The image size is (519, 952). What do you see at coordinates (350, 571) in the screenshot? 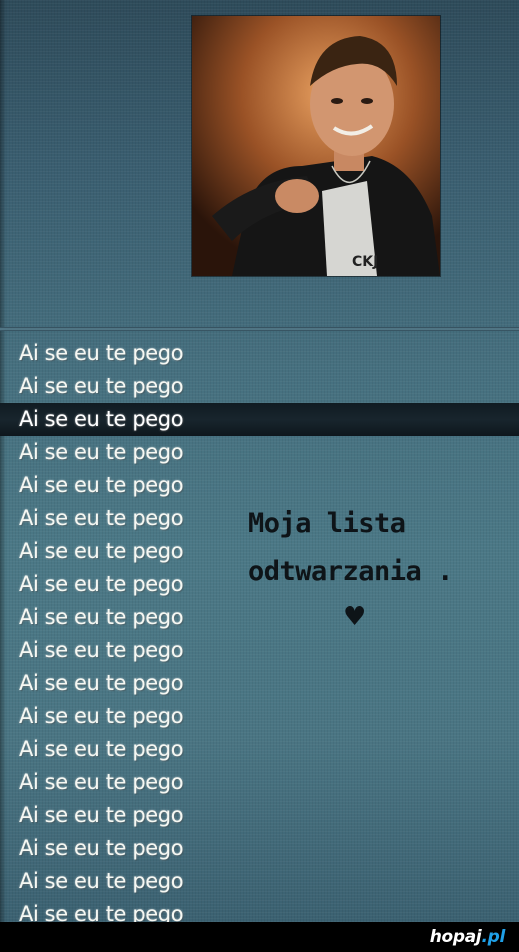
I see `caption-line-2: odtwarzania .` at bounding box center [350, 571].